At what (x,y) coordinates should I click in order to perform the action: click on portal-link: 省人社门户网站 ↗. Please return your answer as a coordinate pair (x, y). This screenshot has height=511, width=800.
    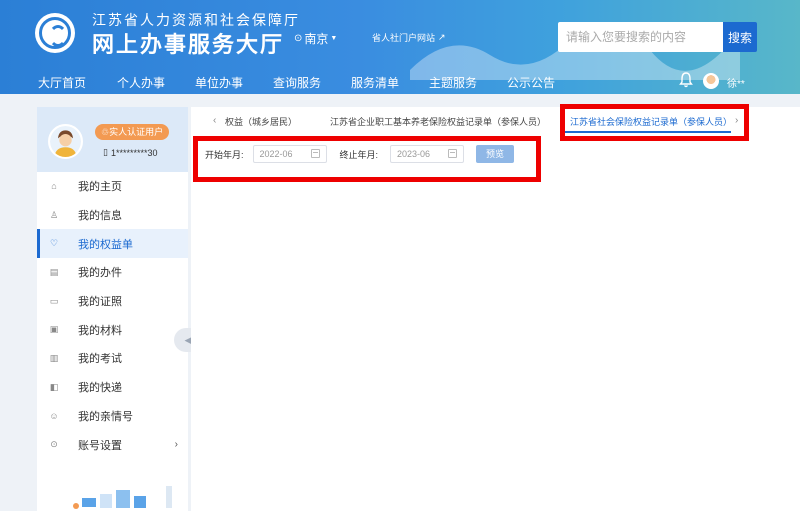
    Looking at the image, I should click on (409, 37).